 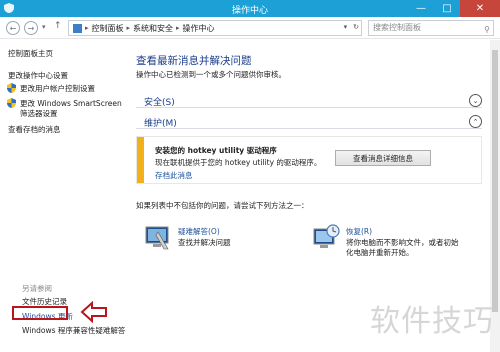 I want to click on search-placeholder: 搜索控制面板, so click(x=397, y=27).